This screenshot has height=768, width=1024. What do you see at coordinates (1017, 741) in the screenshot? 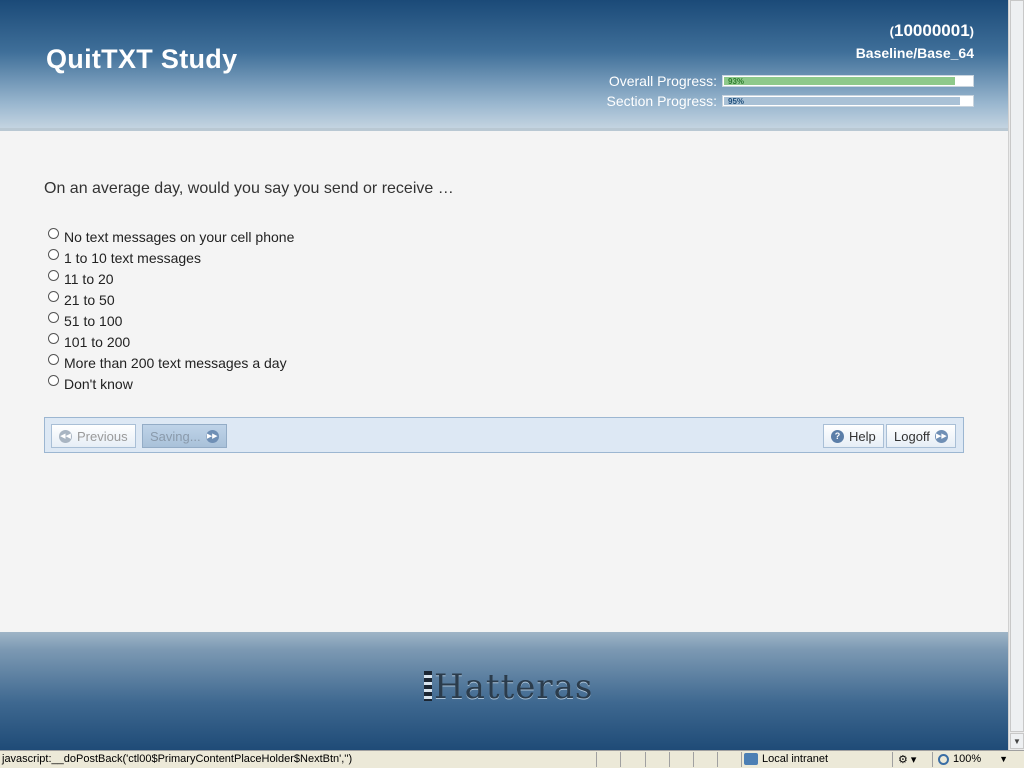
I see `scroll-down-arrow-icon: ▼` at bounding box center [1017, 741].